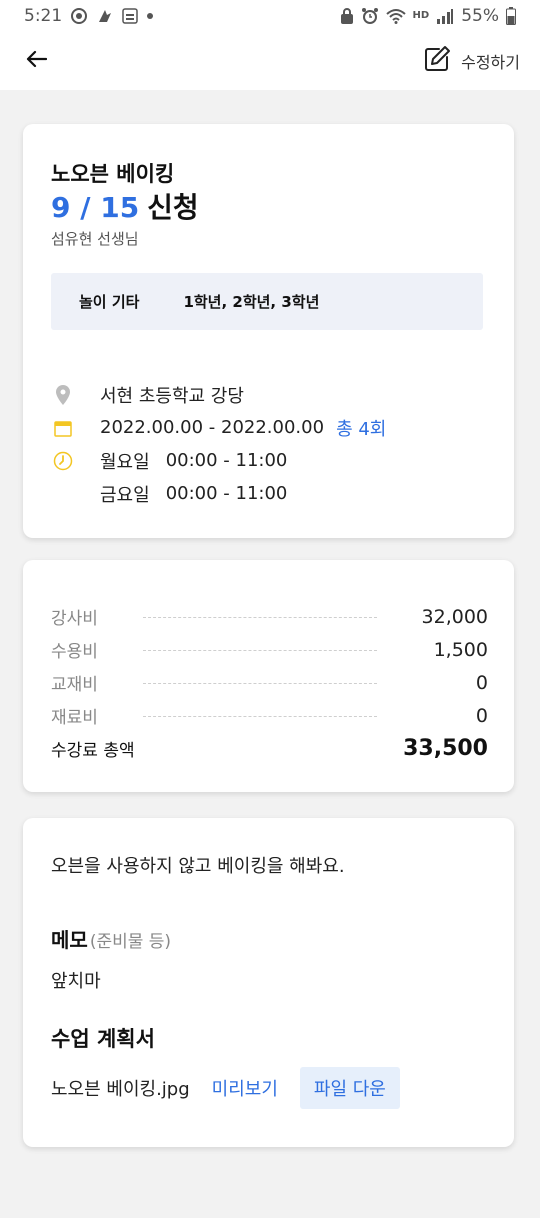  Describe the element at coordinates (93, 750) in the screenshot. I see `fee-total-label: 수강료 총액` at that location.